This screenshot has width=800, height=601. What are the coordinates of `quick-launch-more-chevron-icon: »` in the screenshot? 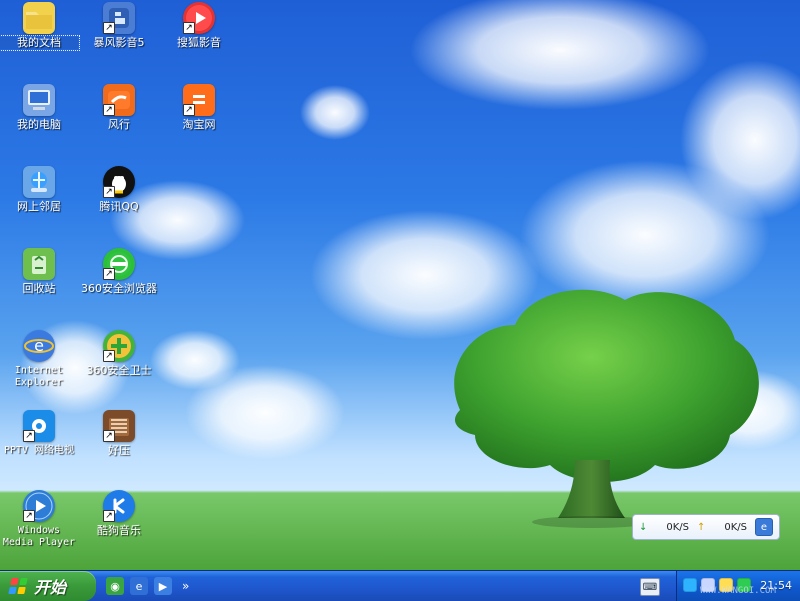 It's located at (185, 586).